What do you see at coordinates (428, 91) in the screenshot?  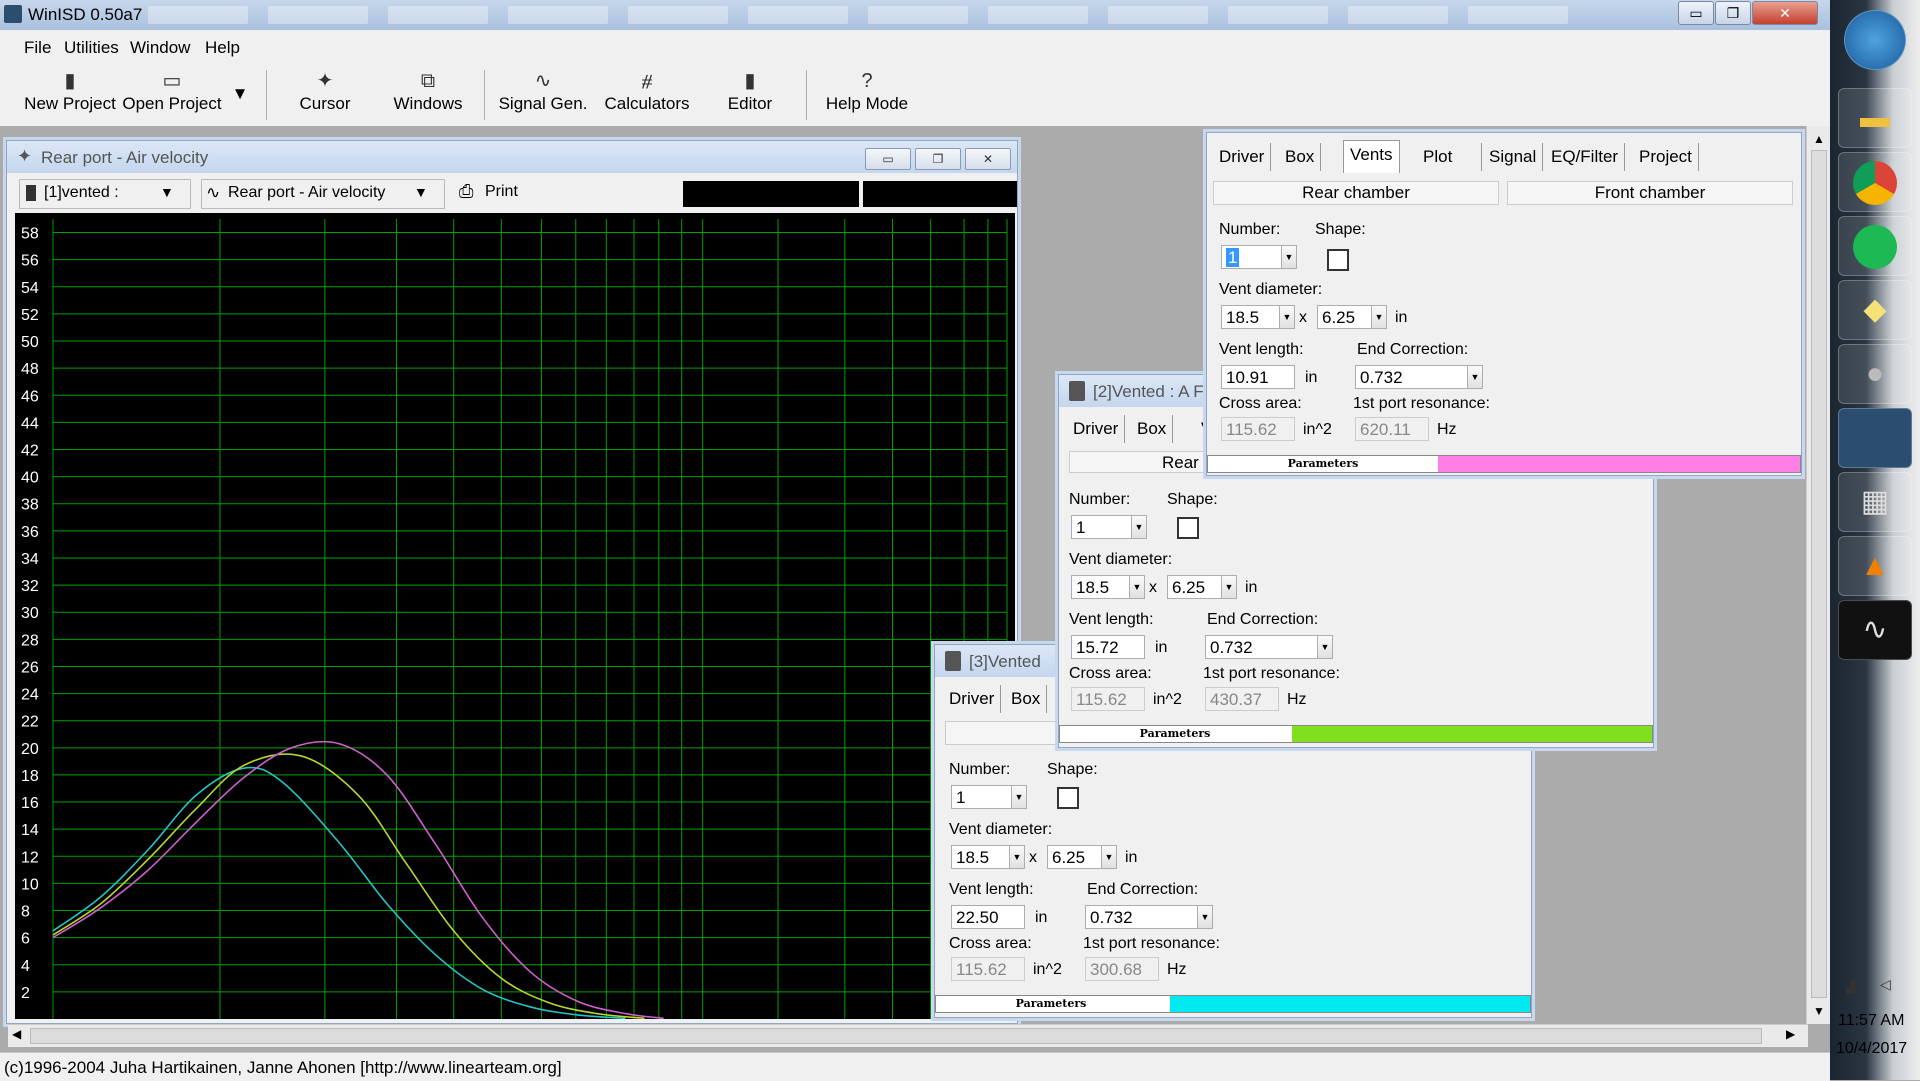 I see `windows-button: ⧉ Windows` at bounding box center [428, 91].